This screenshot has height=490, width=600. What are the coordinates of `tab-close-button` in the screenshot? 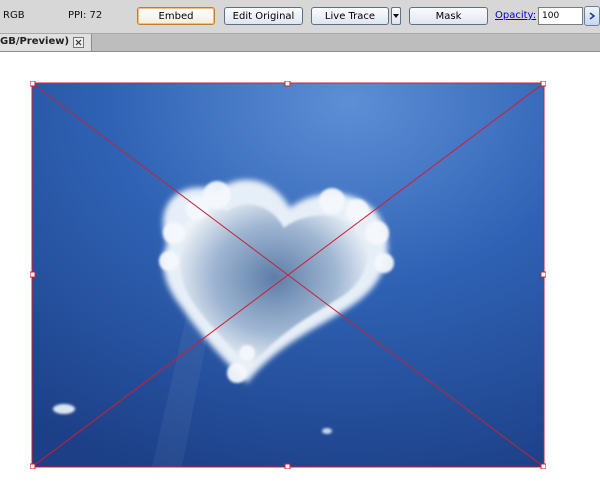 It's located at (78, 42).